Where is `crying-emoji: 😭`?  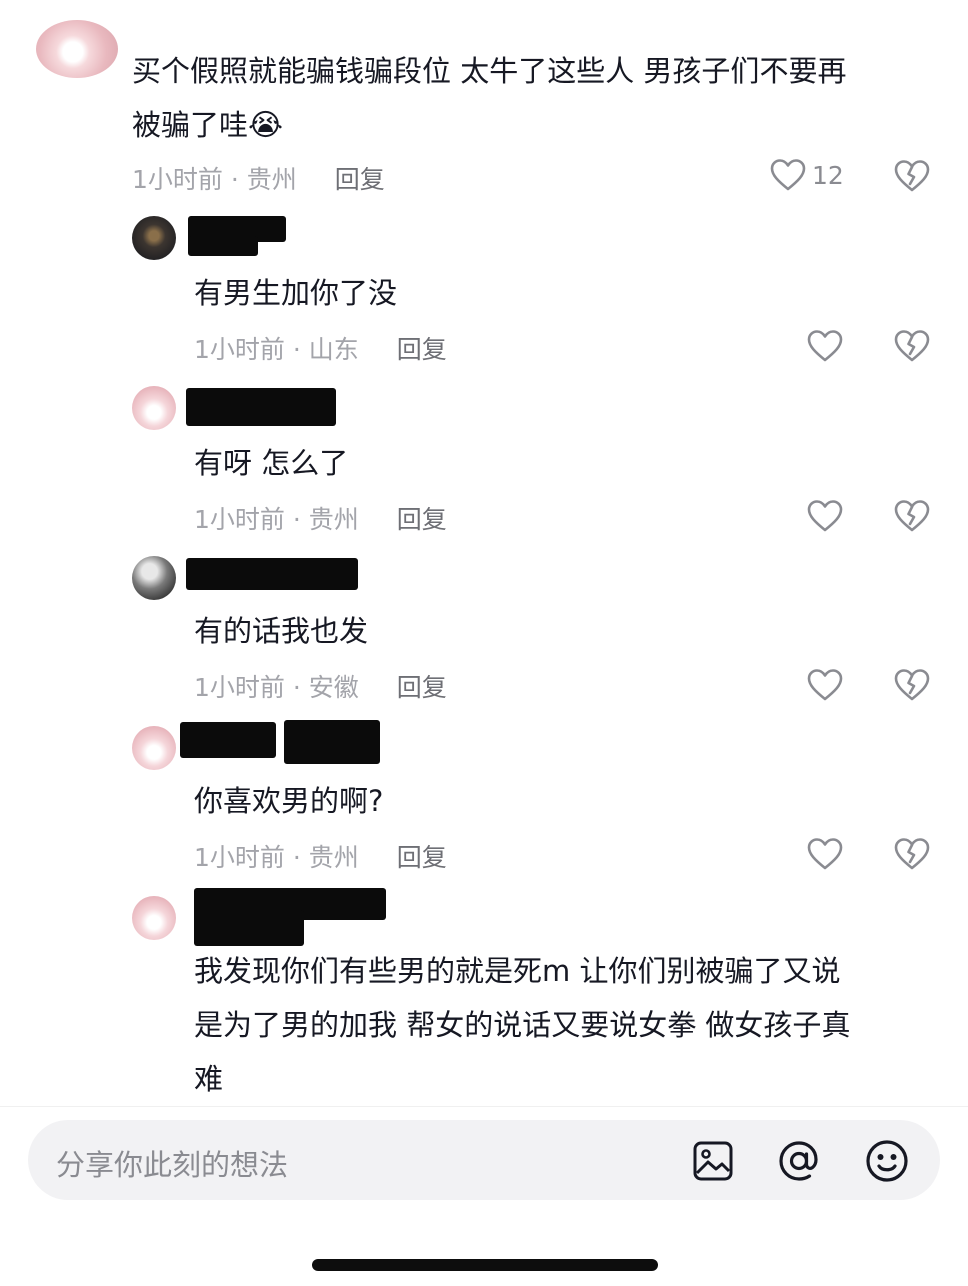 crying-emoji: 😭 is located at coordinates (266, 125).